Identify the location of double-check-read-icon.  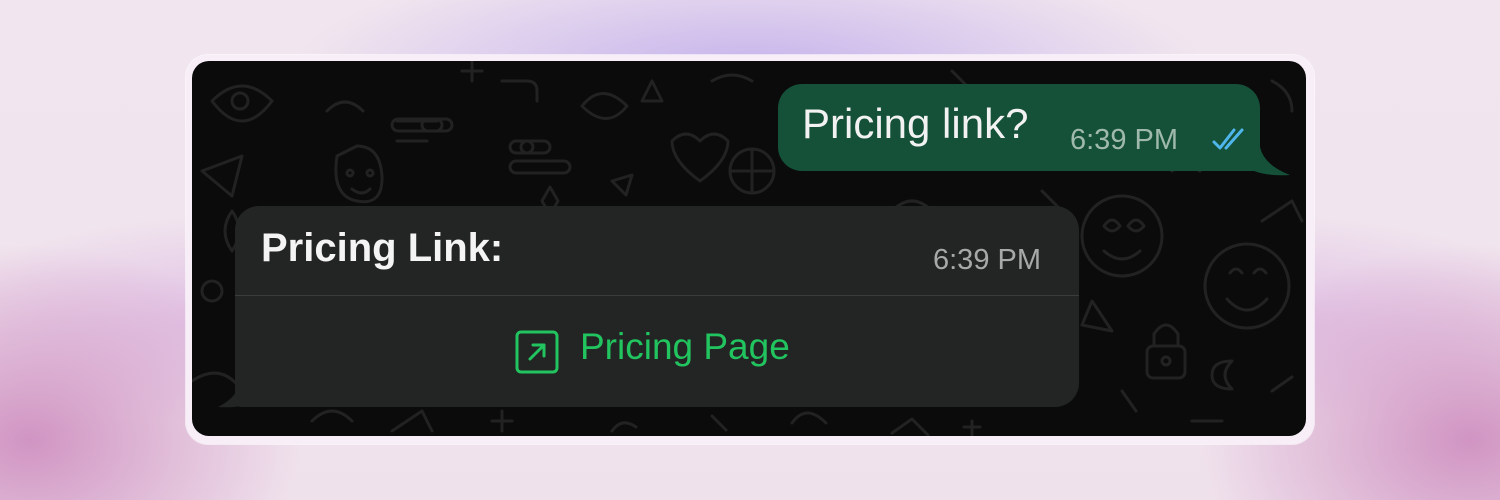
(1228, 139).